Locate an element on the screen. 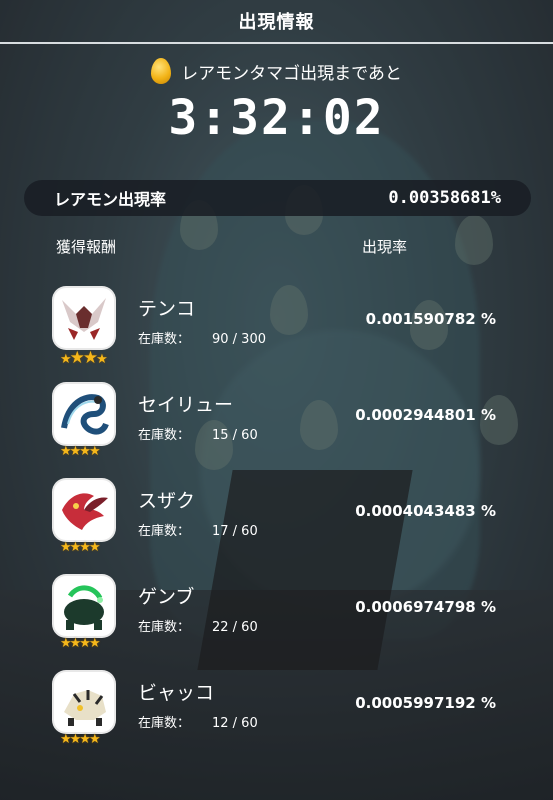  stock-value: 12 / 60 is located at coordinates (235, 723).